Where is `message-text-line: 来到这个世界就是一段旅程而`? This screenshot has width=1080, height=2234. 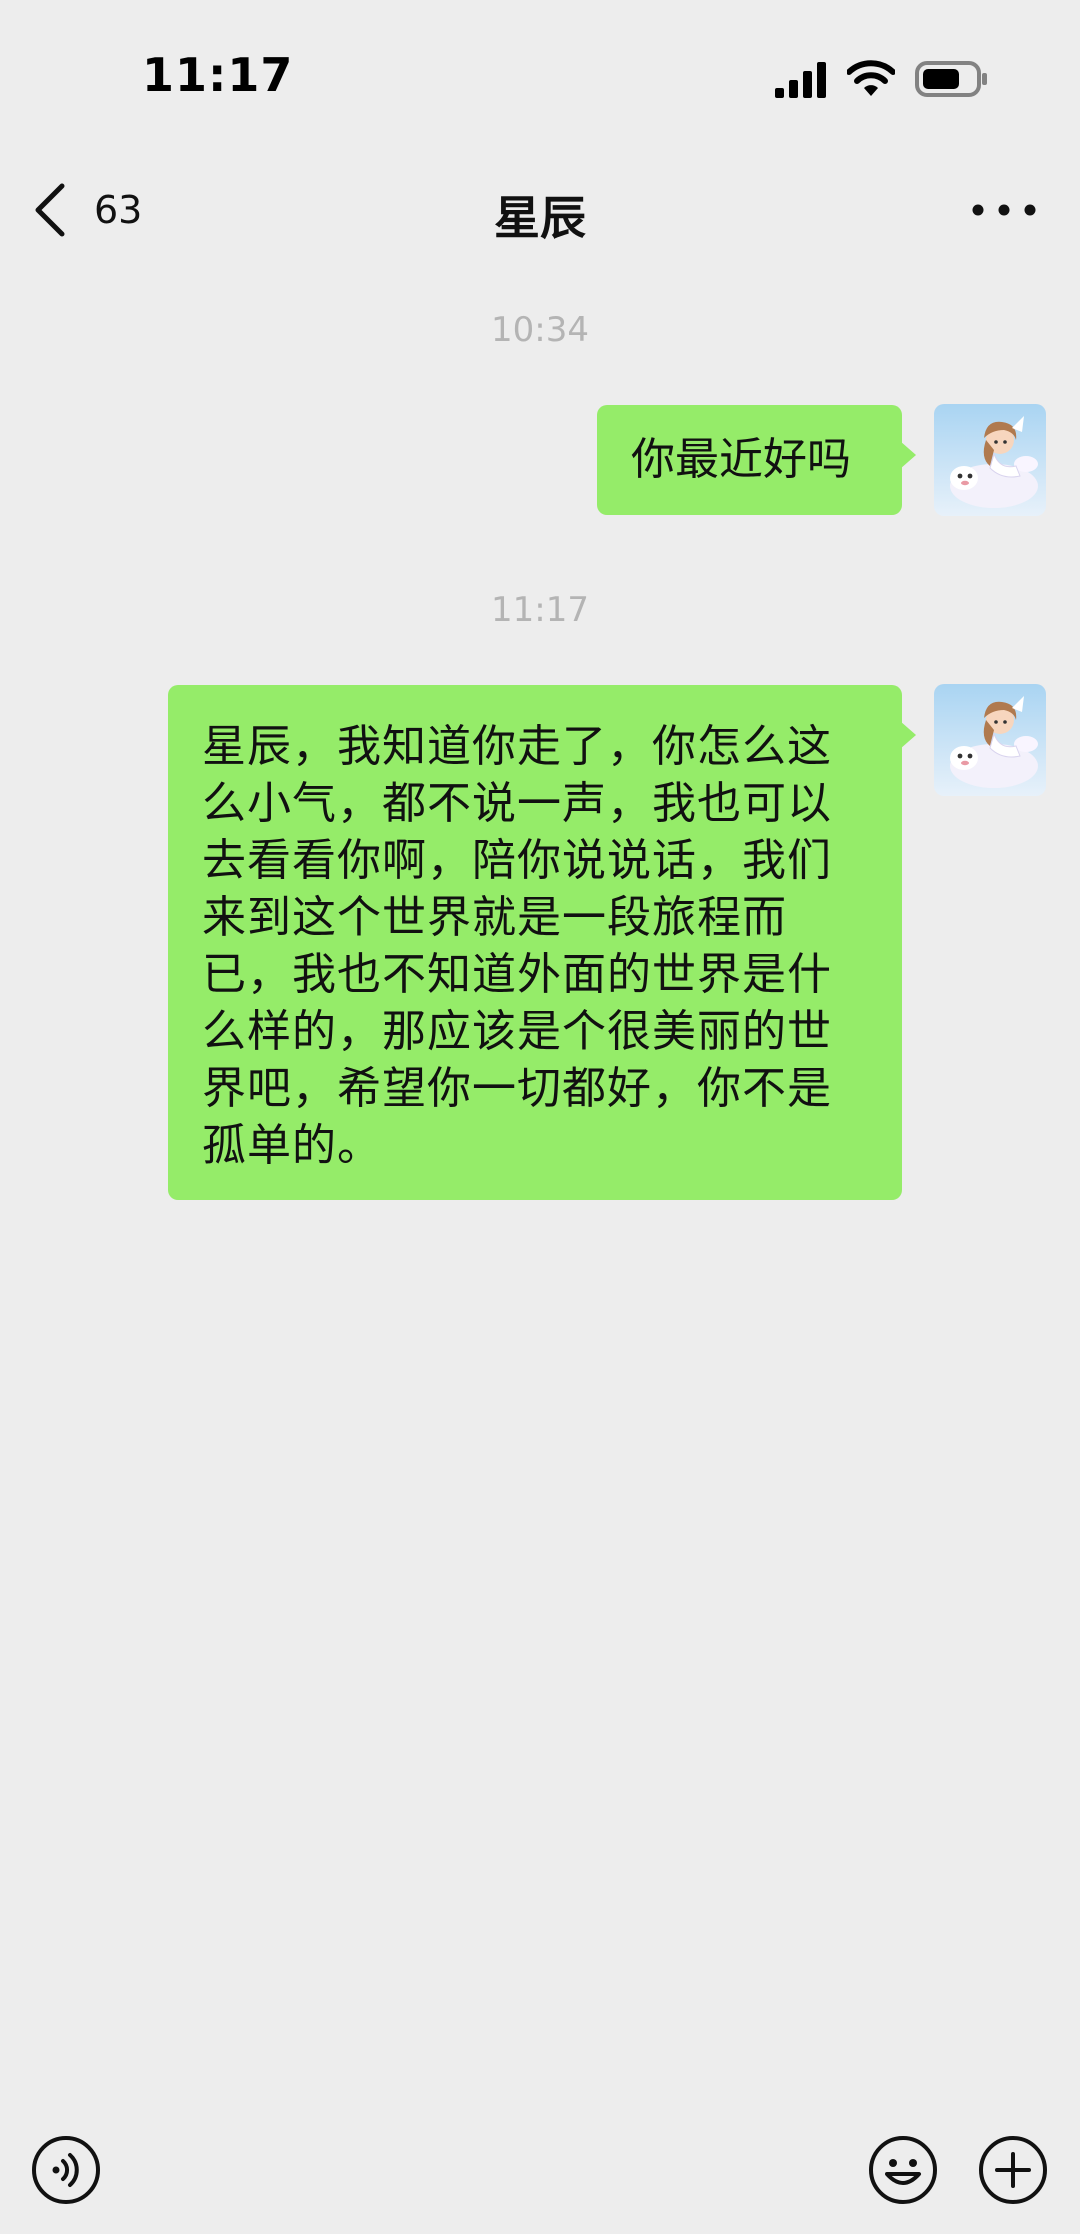 message-text-line: 来到这个世界就是一段旅程而 is located at coordinates (494, 917).